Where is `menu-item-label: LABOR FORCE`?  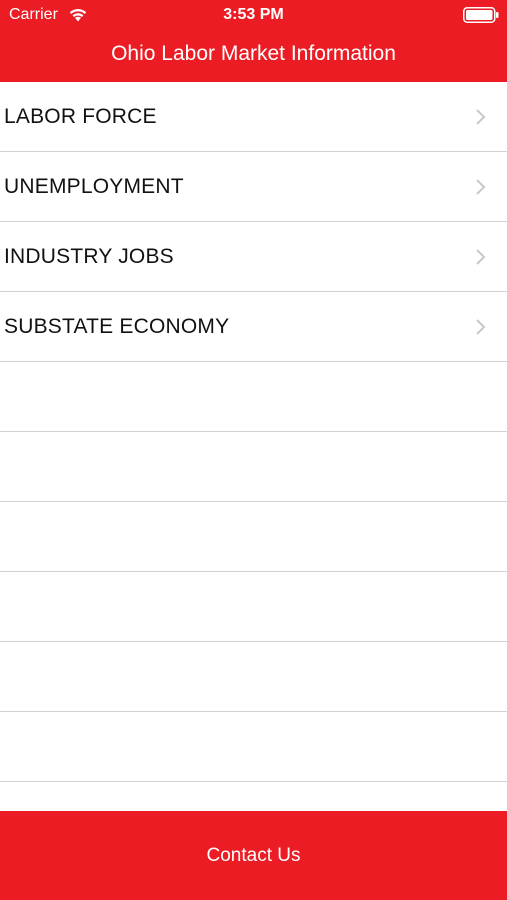 menu-item-label: LABOR FORCE is located at coordinates (80, 116).